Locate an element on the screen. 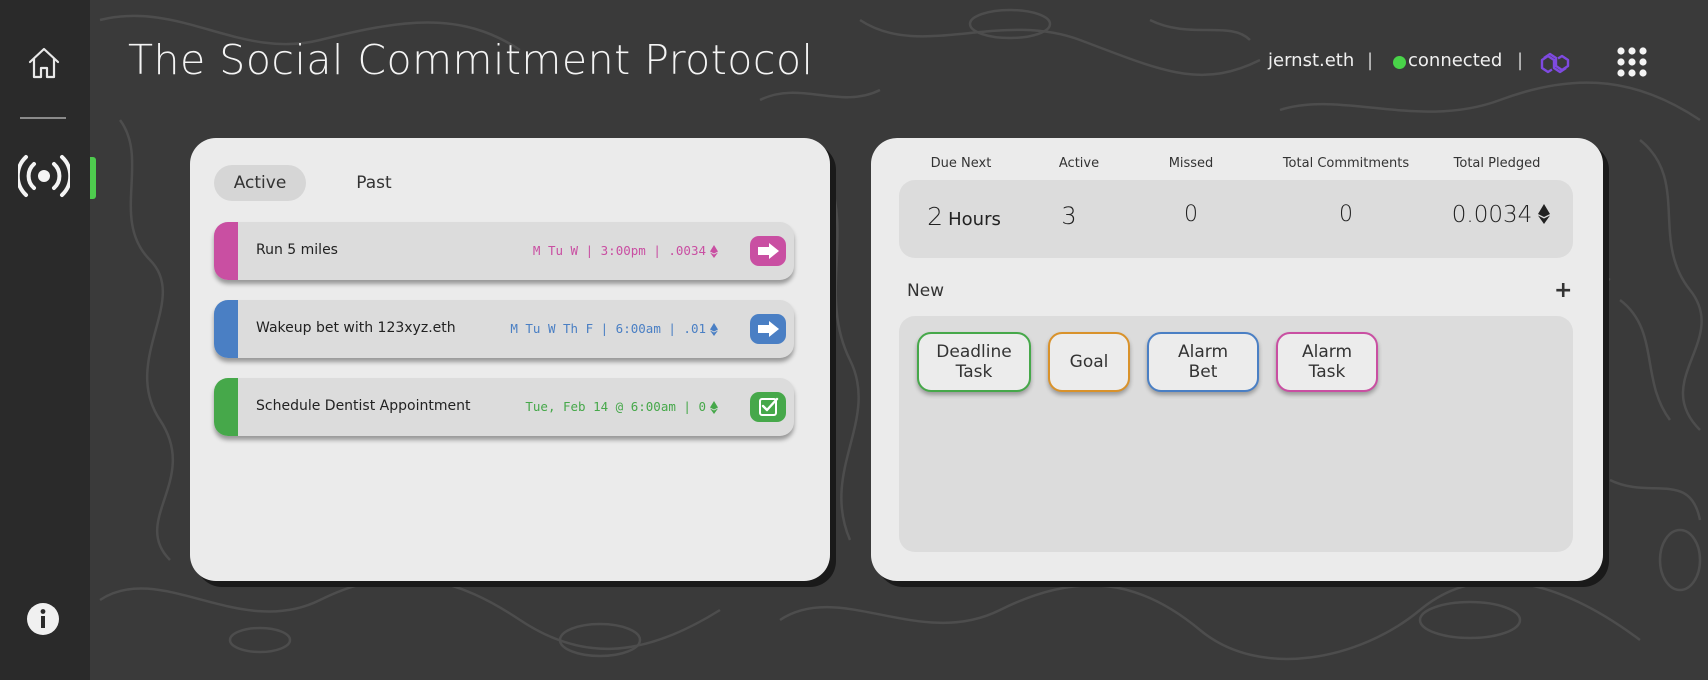 Image resolution: width=1708 pixels, height=680 pixels. polygon-icon is located at coordinates (1555, 63).